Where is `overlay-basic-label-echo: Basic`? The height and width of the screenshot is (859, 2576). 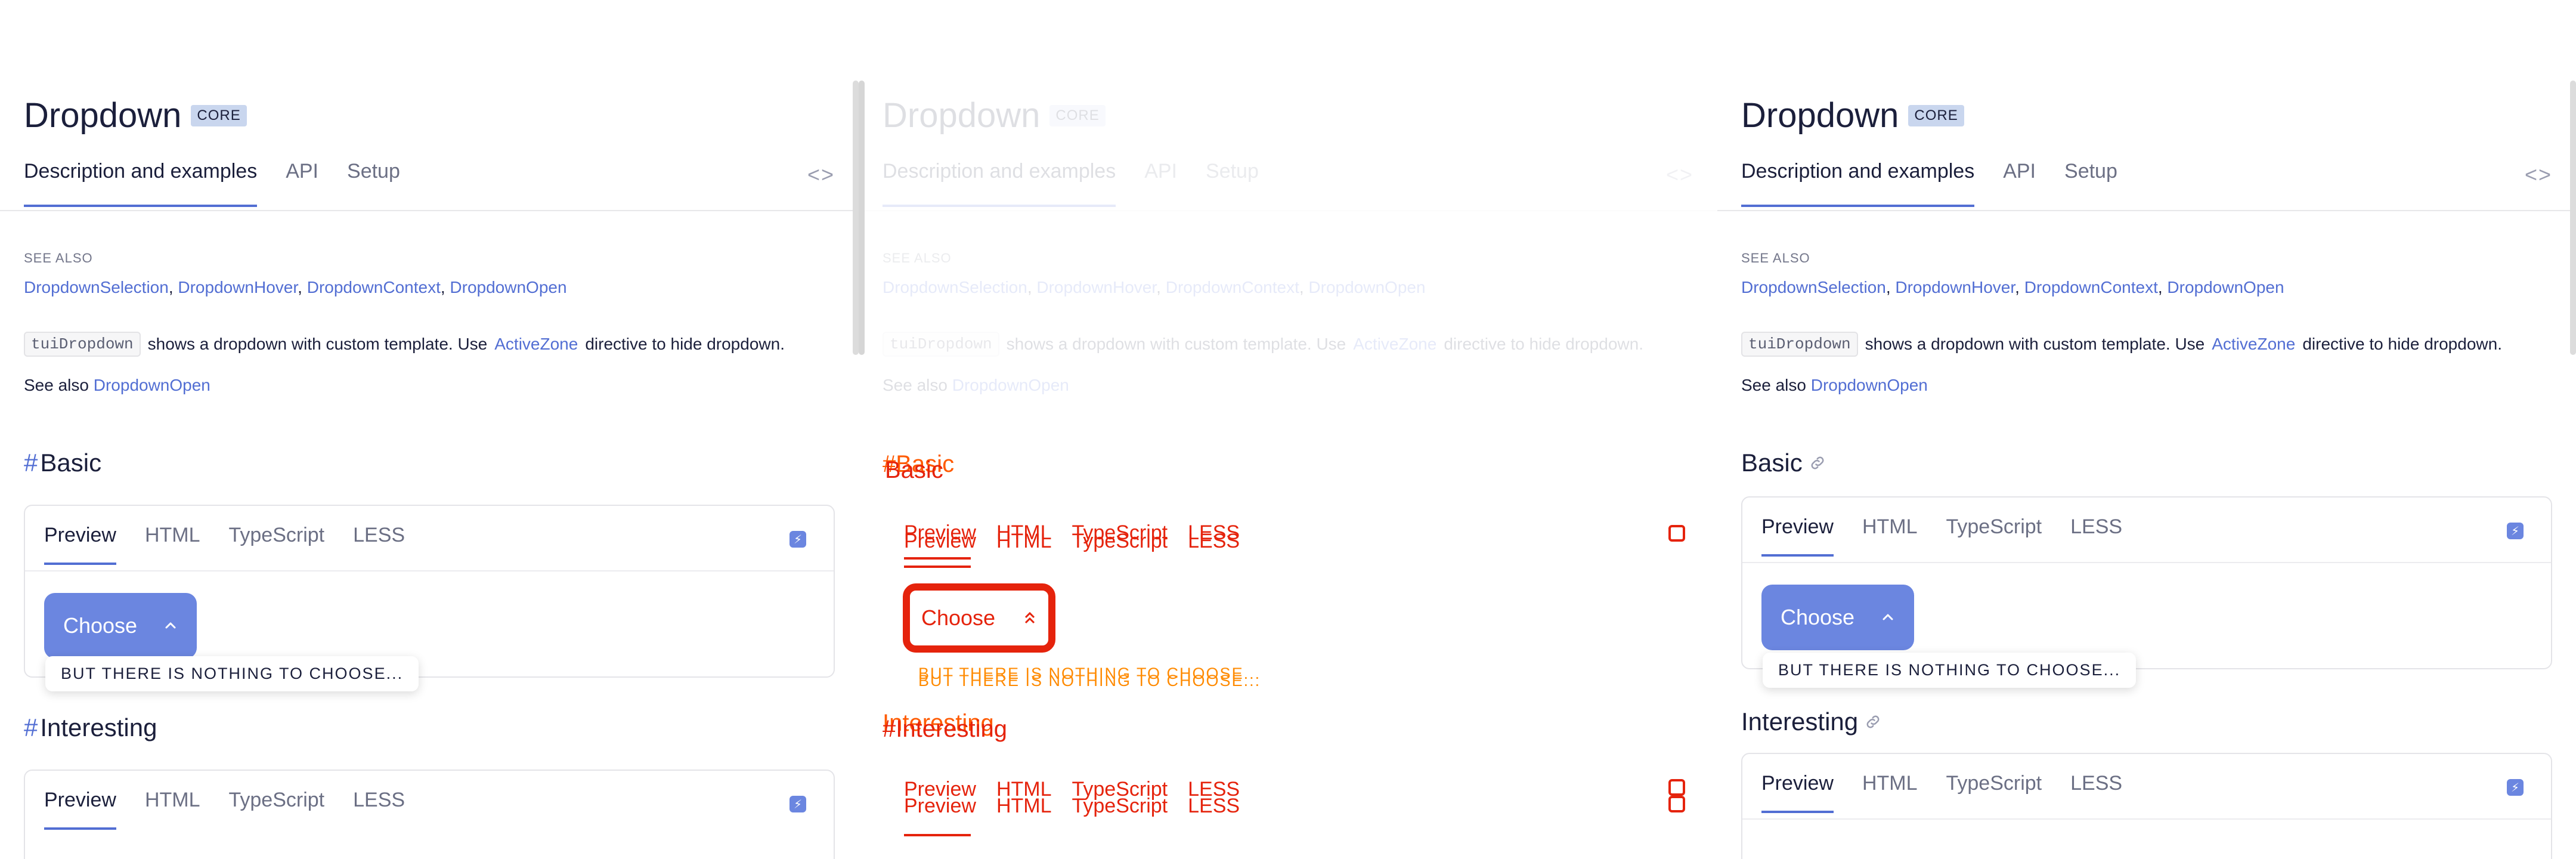
overlay-basic-label-echo: Basic is located at coordinates (914, 470).